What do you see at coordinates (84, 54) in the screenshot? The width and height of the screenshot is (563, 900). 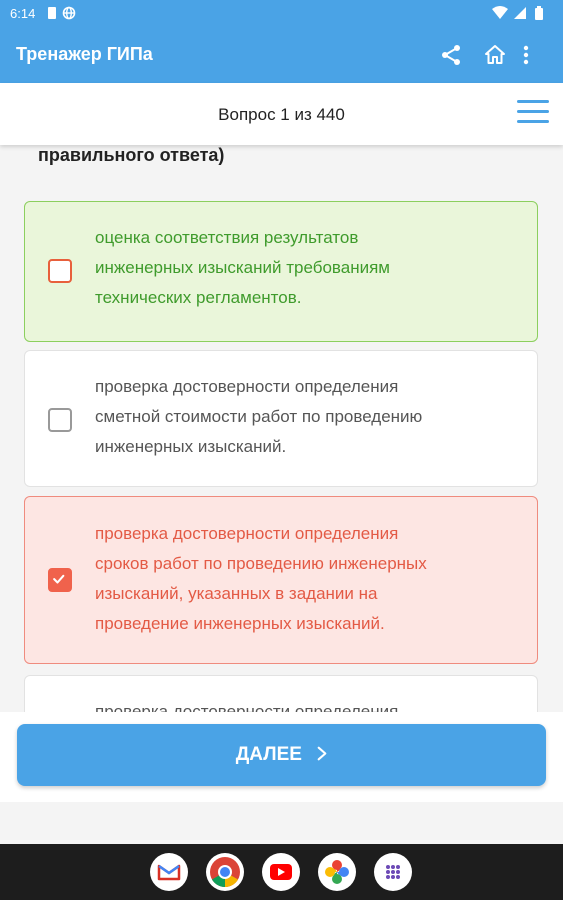 I see `app-title: Тренажер ГИПа` at bounding box center [84, 54].